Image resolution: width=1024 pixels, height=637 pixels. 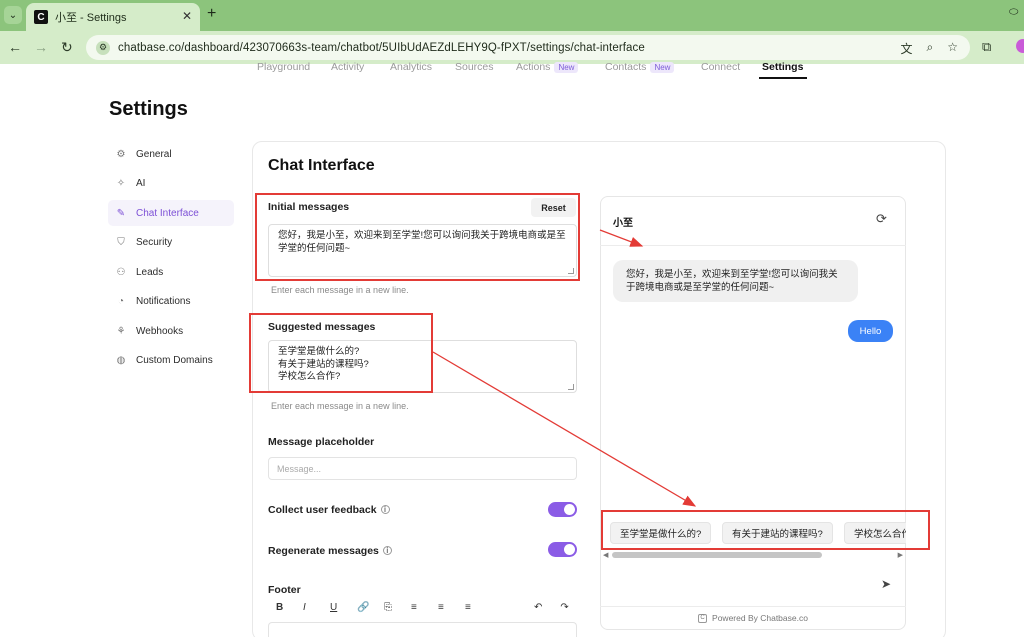 I want to click on suggested-messages-hint: Enter each message in a new line., so click(x=340, y=406).